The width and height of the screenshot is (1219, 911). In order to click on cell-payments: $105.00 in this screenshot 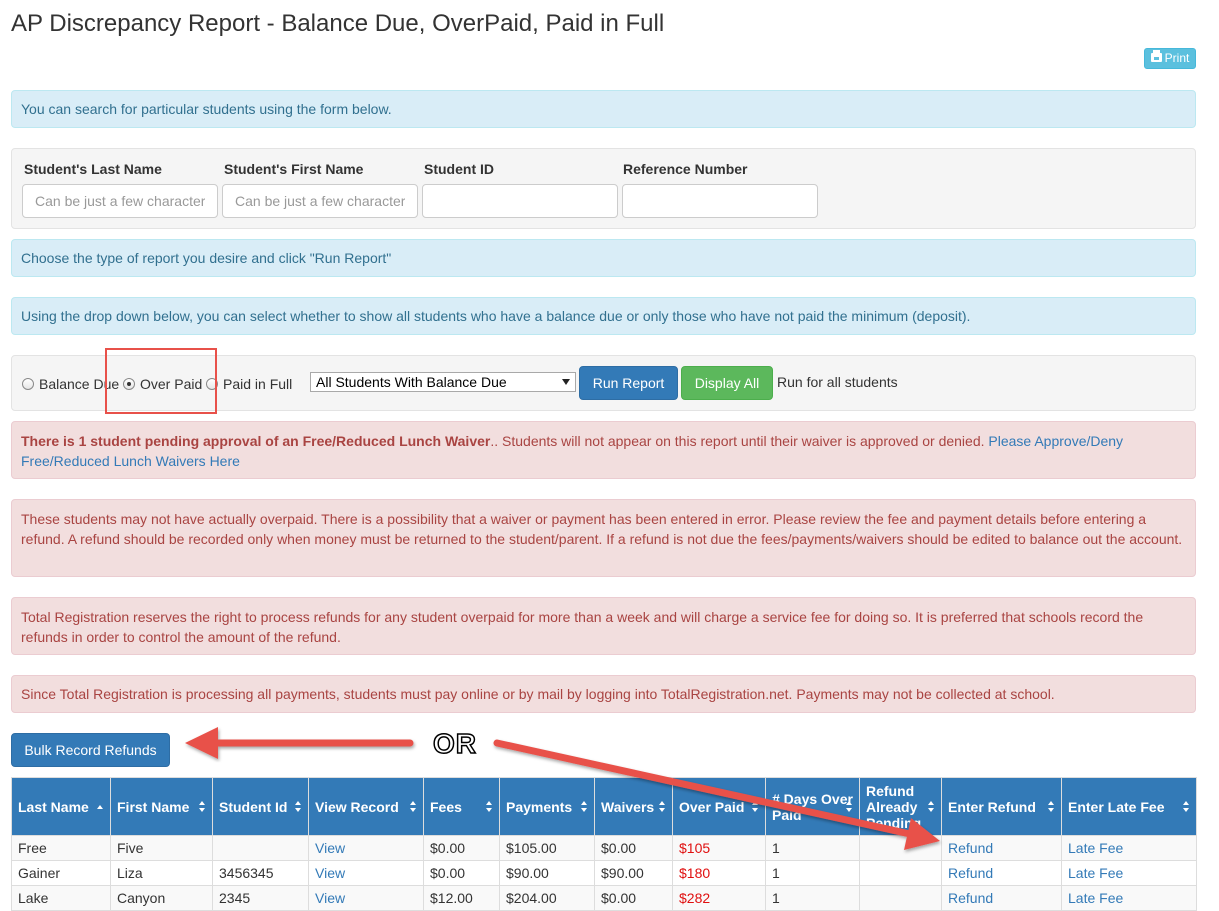, I will do `click(547, 848)`.